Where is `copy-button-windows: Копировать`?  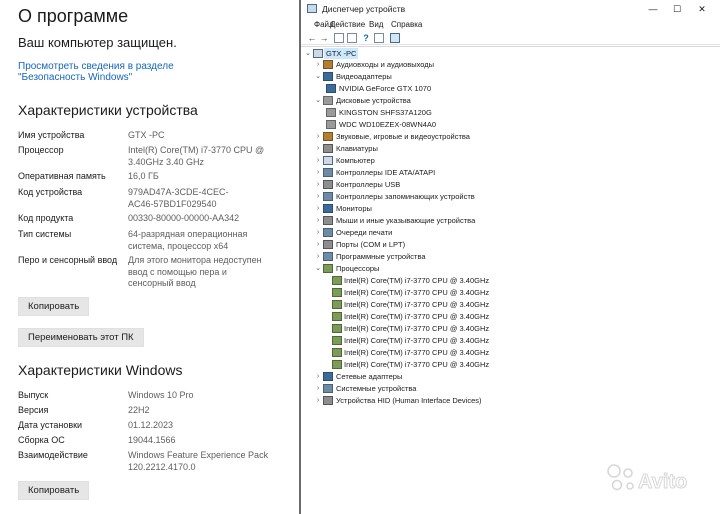
copy-button-windows: Копировать is located at coordinates (54, 490).